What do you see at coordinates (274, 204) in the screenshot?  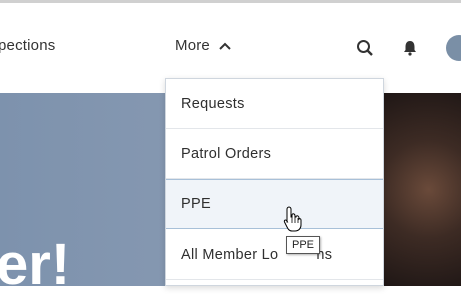 I see `menu-item-ppe: PPE` at bounding box center [274, 204].